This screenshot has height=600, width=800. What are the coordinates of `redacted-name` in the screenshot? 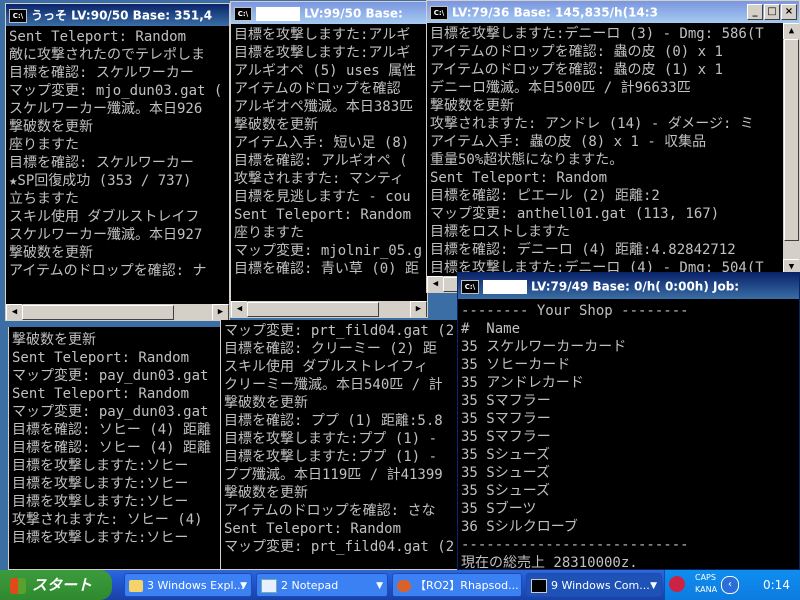 It's located at (278, 13).